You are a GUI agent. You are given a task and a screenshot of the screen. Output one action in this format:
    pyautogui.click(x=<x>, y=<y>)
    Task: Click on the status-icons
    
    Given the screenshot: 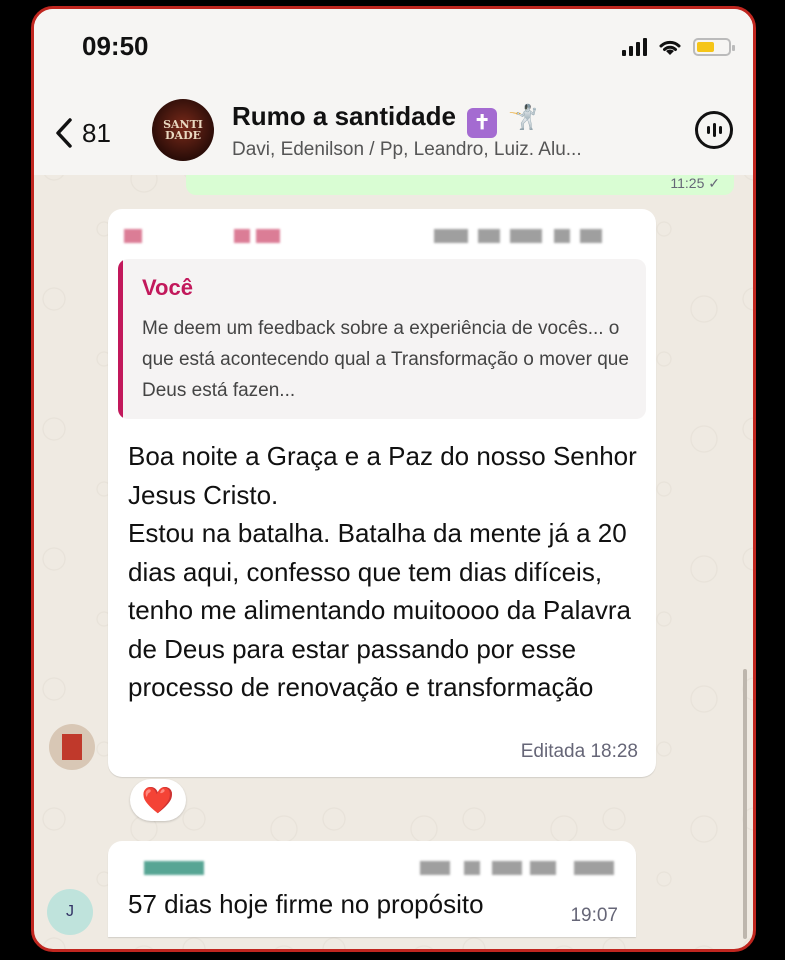 What is the action you would take?
    pyautogui.click(x=678, y=47)
    